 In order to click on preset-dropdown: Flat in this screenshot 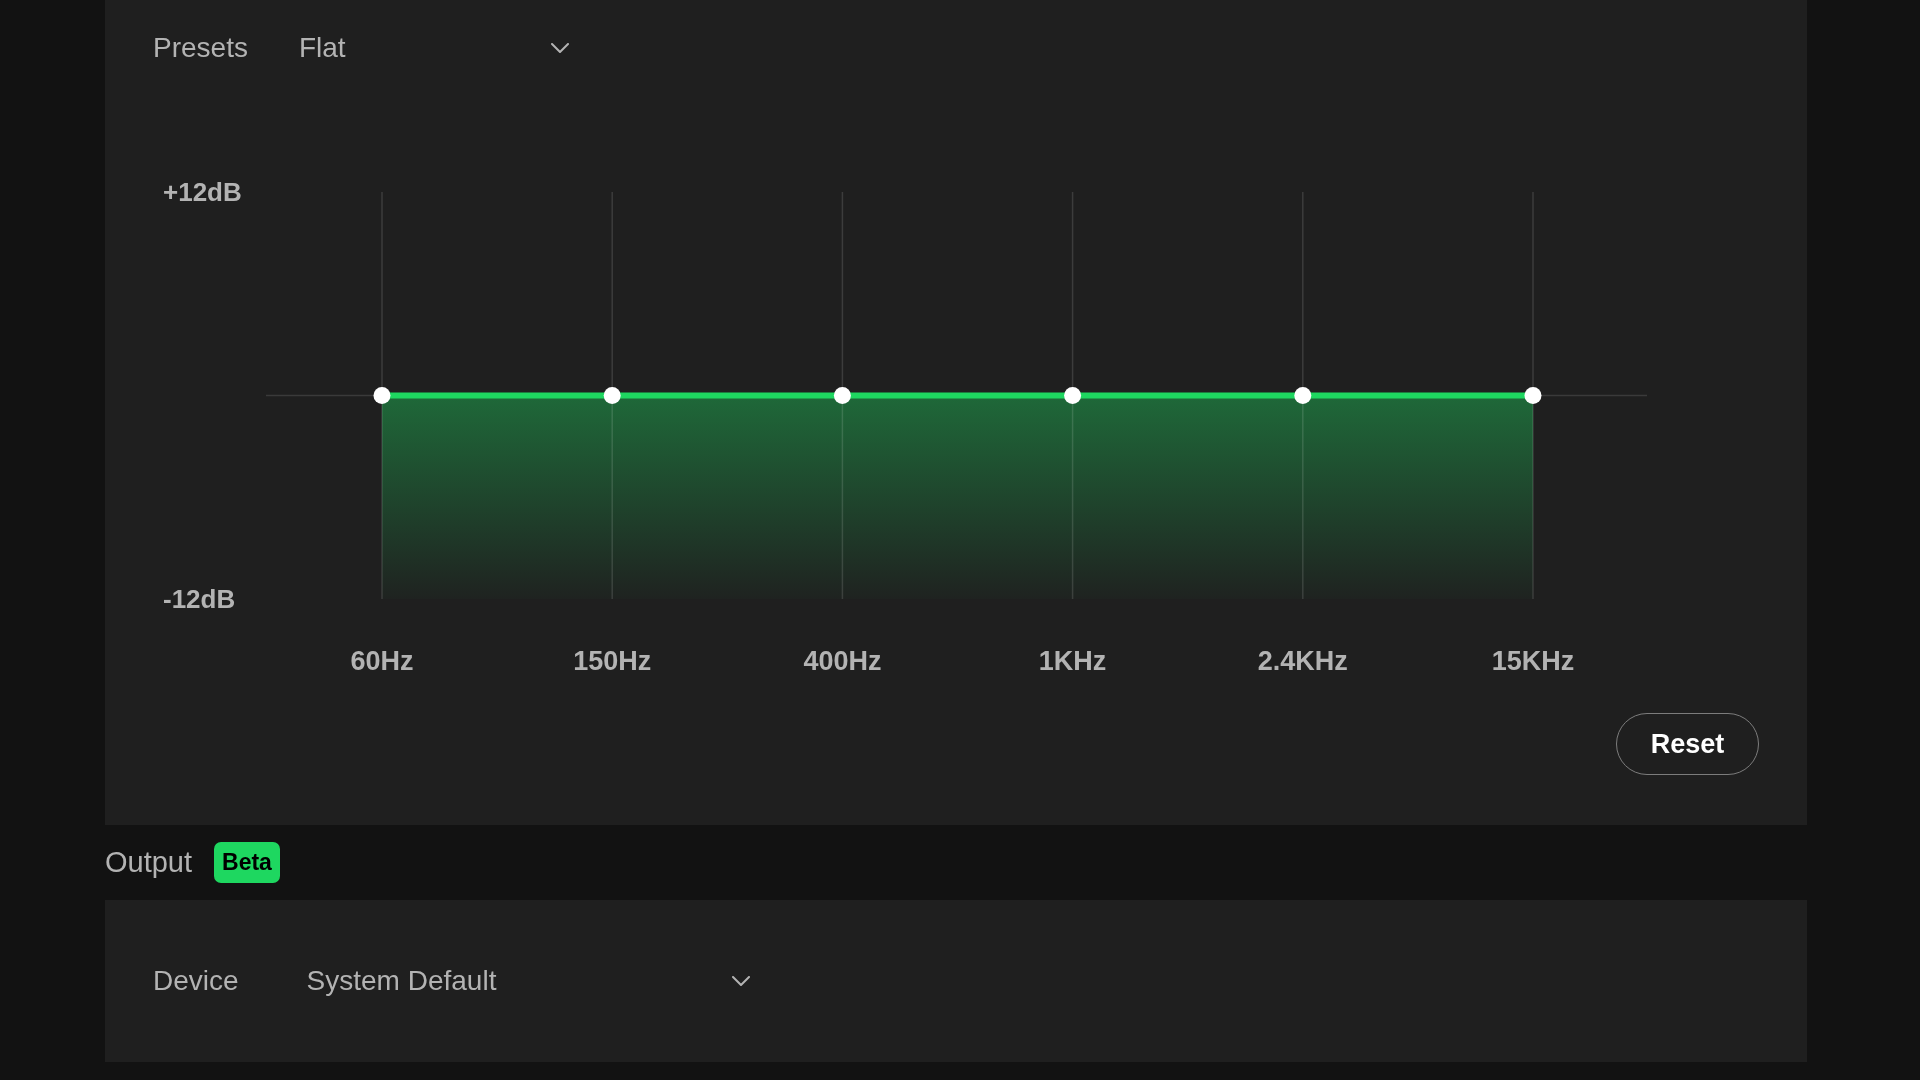, I will do `click(433, 48)`.